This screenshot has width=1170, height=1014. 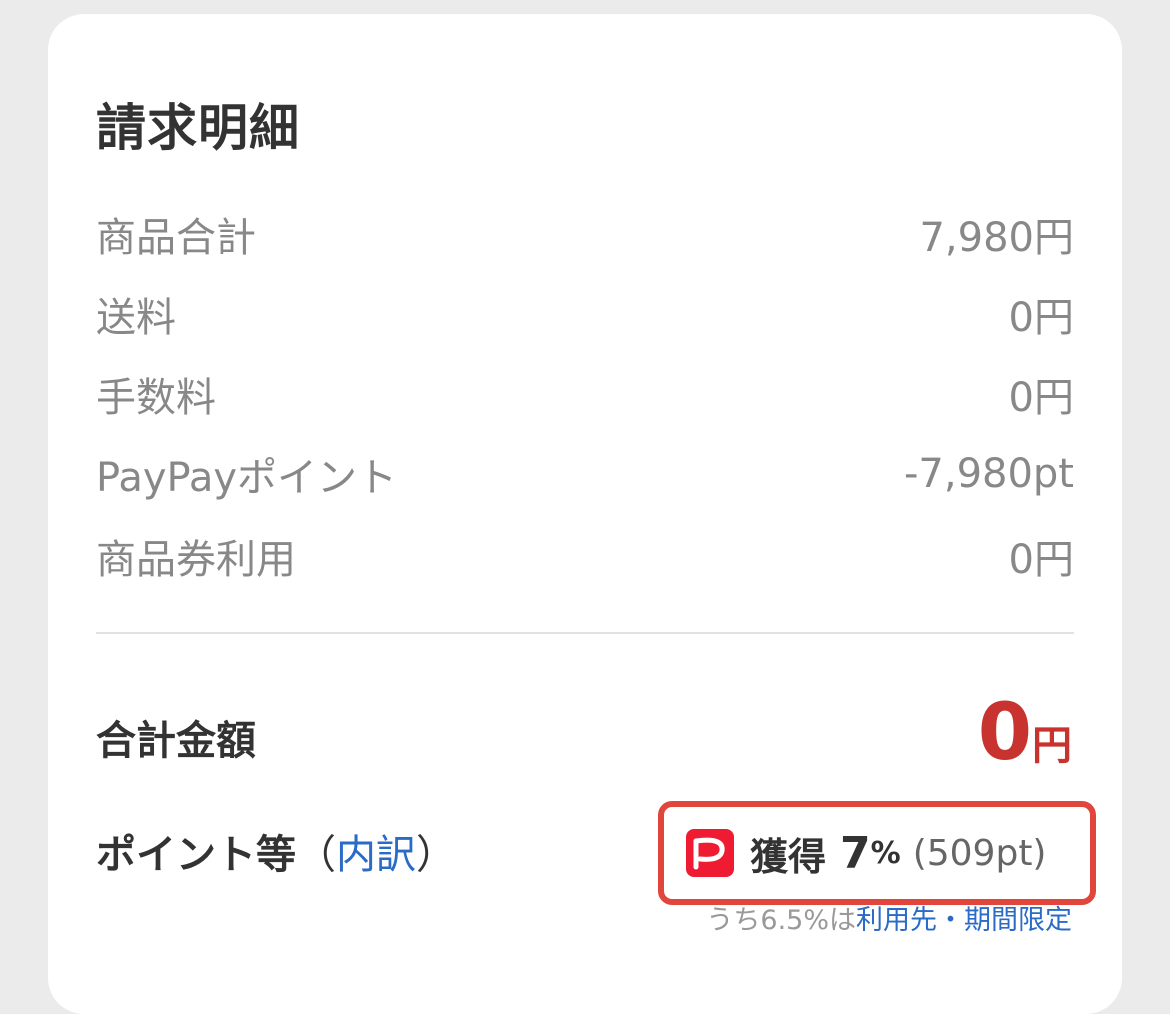 I want to click on paren-open: （, so click(x=316, y=855).